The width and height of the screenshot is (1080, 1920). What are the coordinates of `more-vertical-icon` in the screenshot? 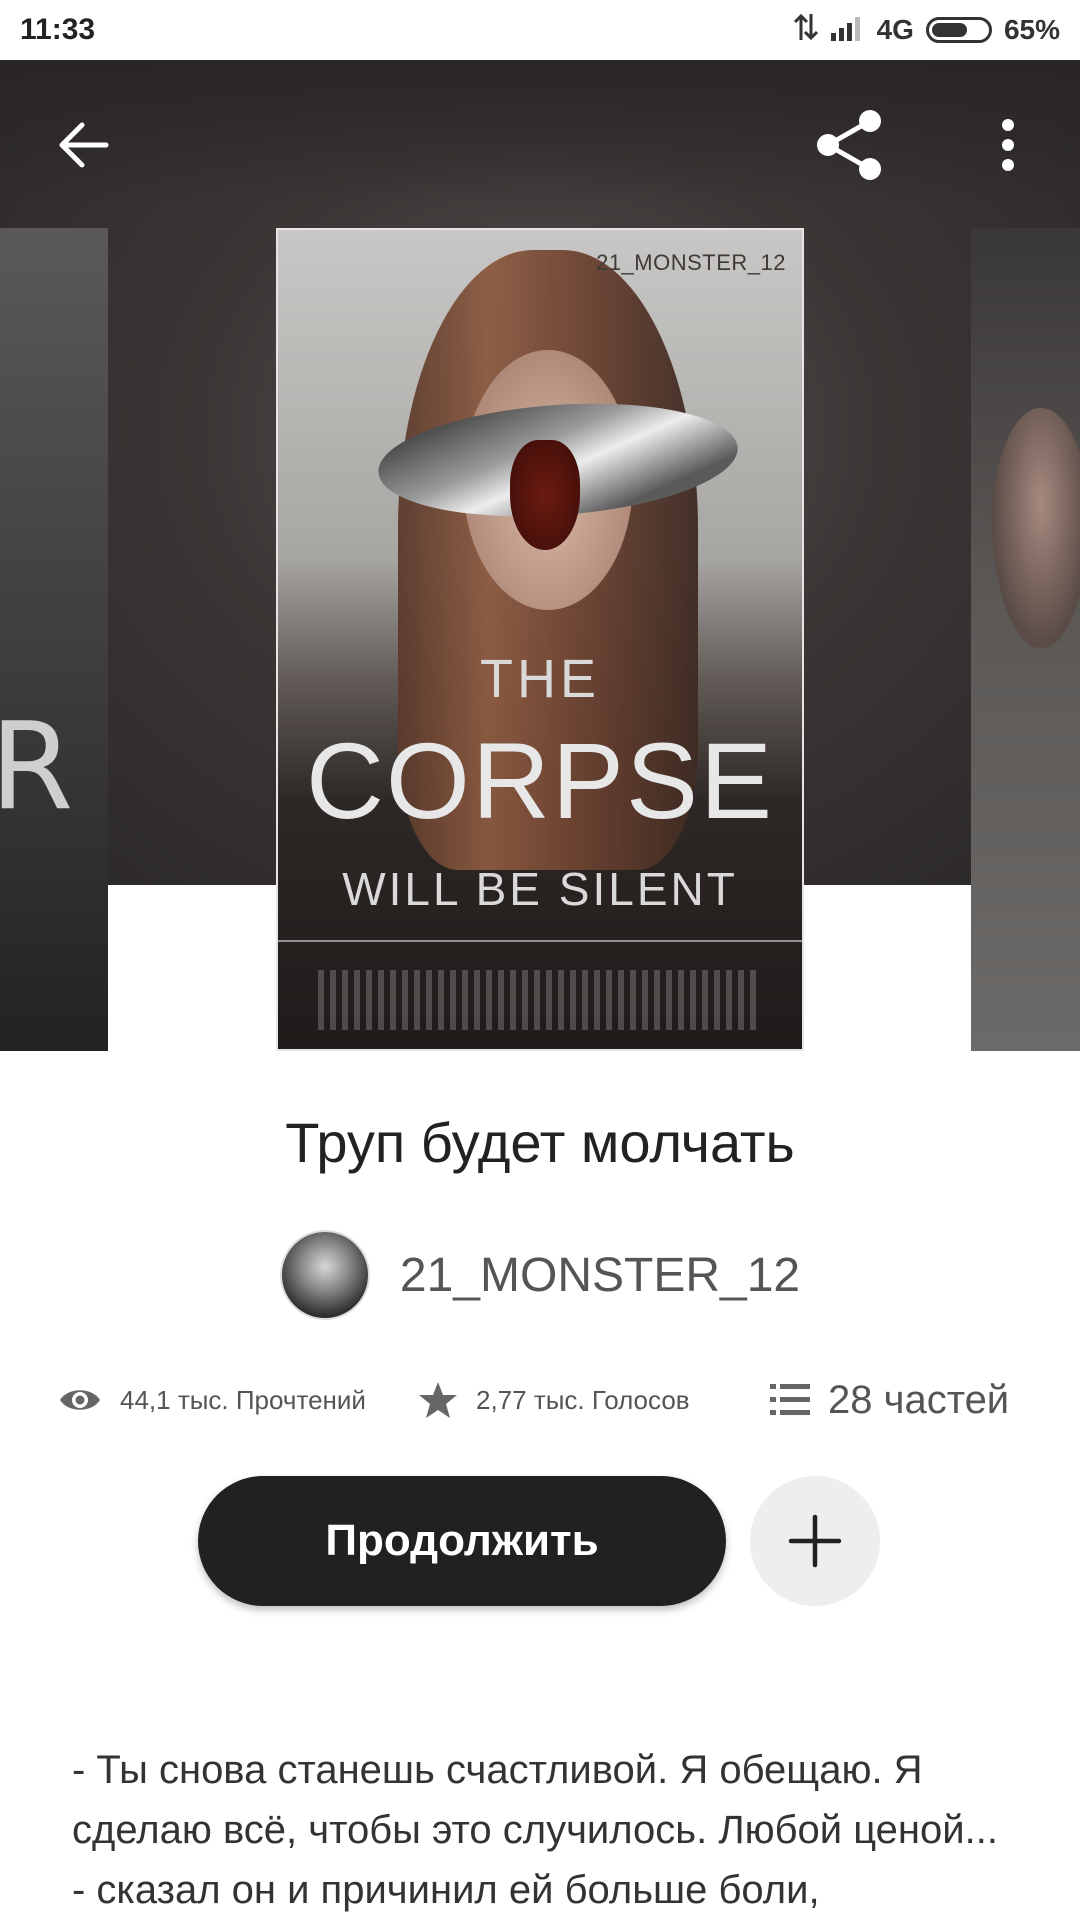 It's located at (1008, 145).